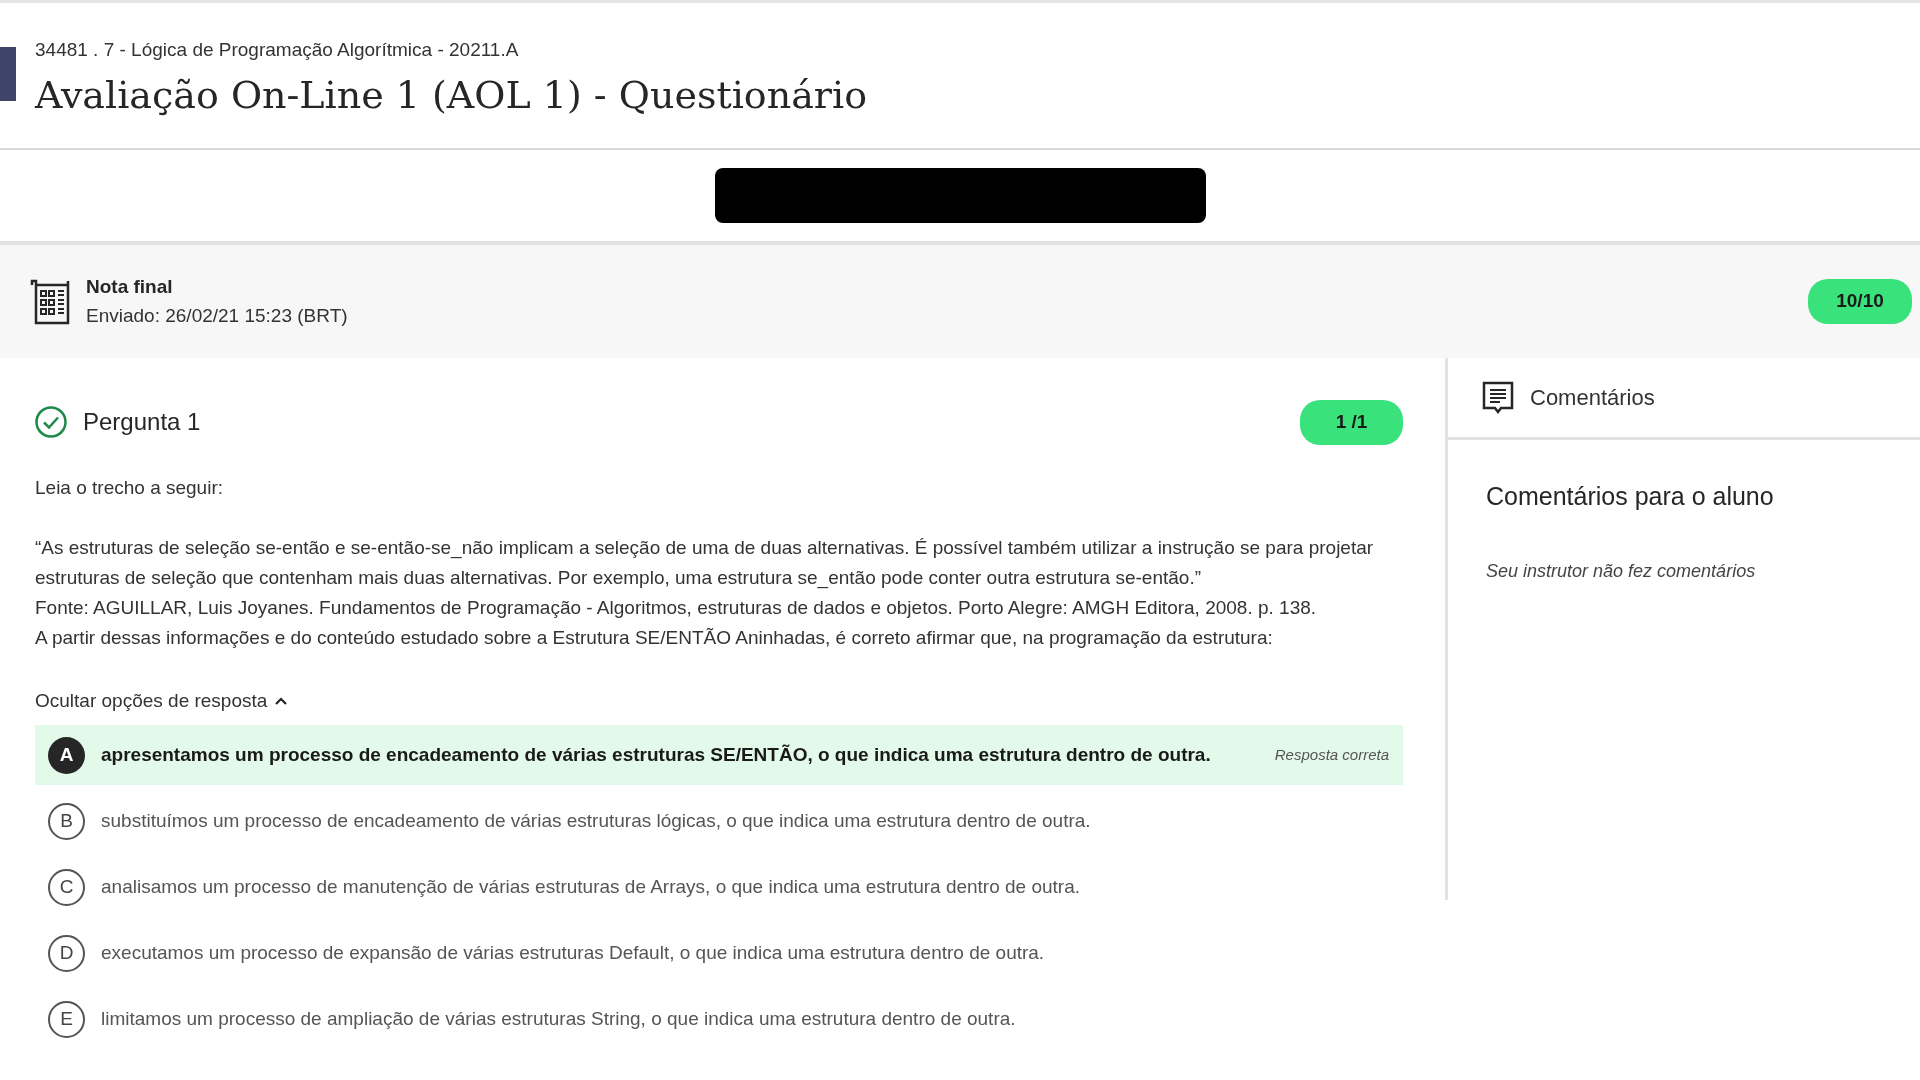 The image size is (1920, 1080). I want to click on option-letter: C, so click(66, 887).